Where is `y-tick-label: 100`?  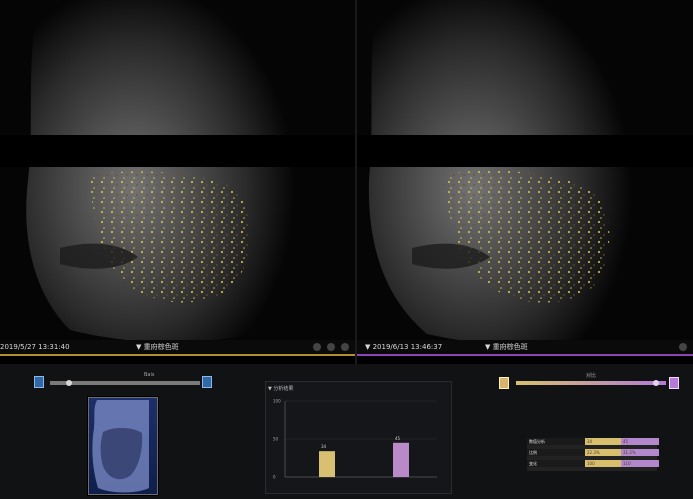 y-tick-label: 100 is located at coordinates (277, 401).